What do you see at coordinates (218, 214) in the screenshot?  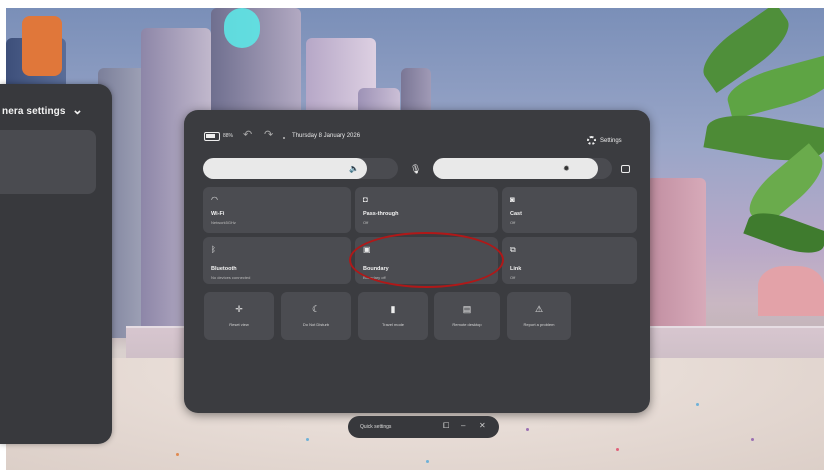 I see `tile-wifi-title: Wi-Fi` at bounding box center [218, 214].